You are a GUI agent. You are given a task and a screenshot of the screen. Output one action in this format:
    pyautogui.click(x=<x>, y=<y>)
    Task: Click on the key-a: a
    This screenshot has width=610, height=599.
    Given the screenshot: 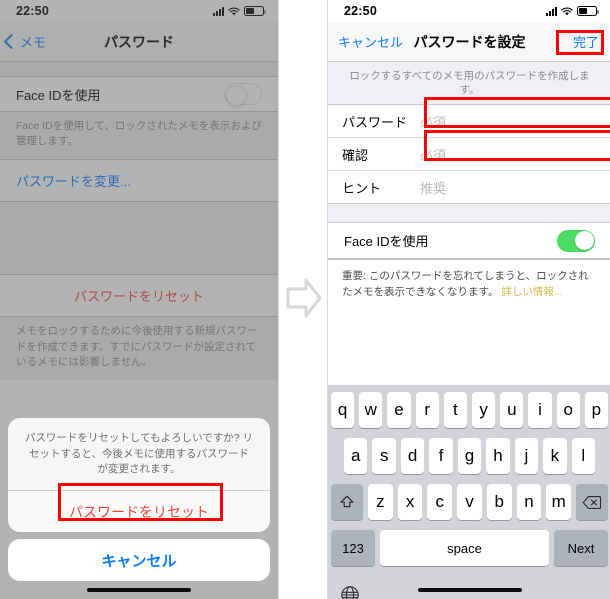 What is the action you would take?
    pyautogui.click(x=356, y=456)
    